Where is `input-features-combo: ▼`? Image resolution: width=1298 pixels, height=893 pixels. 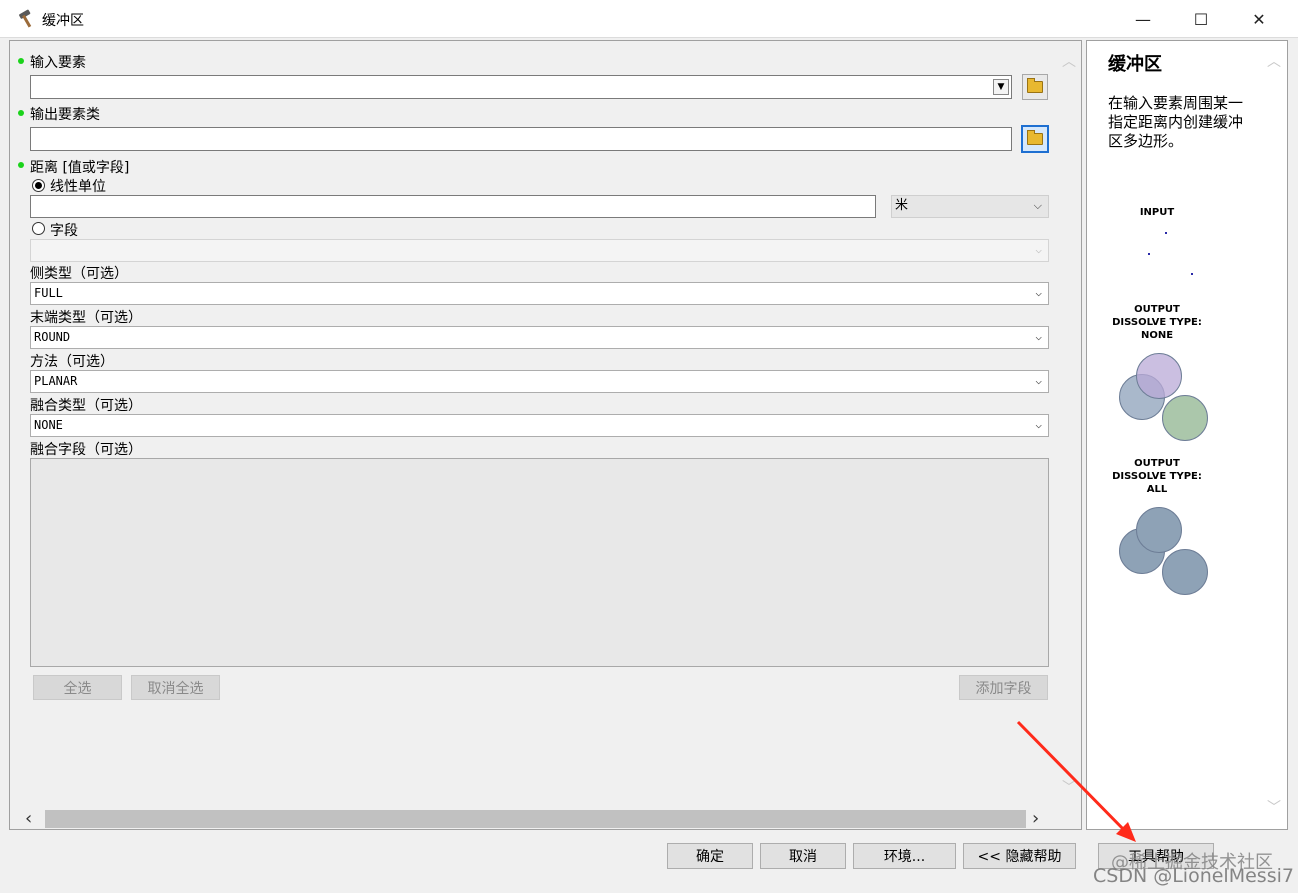
input-features-combo: ▼ is located at coordinates (521, 87).